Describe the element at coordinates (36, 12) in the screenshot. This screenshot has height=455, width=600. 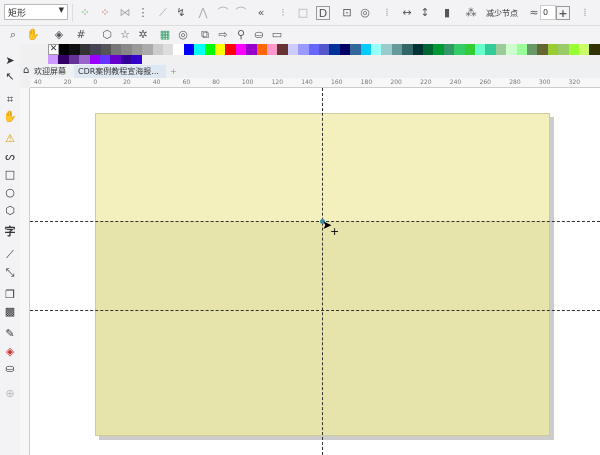
I see `shape-type-dropdown: 矩形 ▼` at that location.